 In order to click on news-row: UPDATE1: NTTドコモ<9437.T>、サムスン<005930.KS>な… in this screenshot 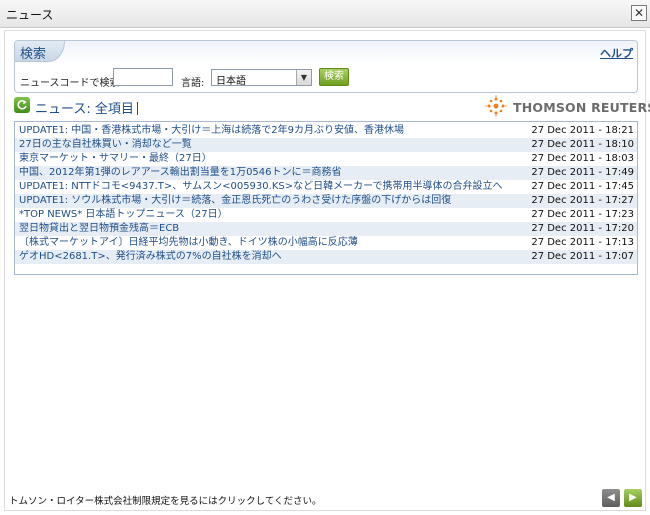, I will do `click(326, 187)`.